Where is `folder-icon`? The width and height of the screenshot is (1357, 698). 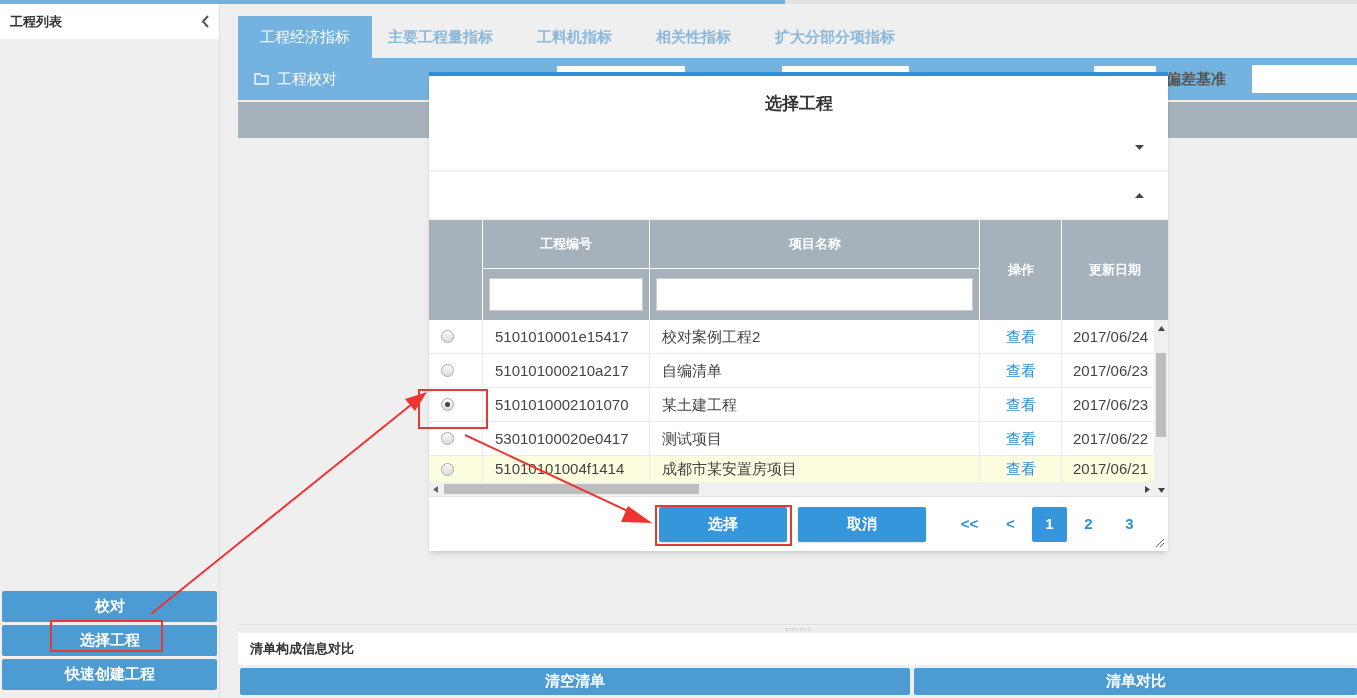 folder-icon is located at coordinates (261, 79).